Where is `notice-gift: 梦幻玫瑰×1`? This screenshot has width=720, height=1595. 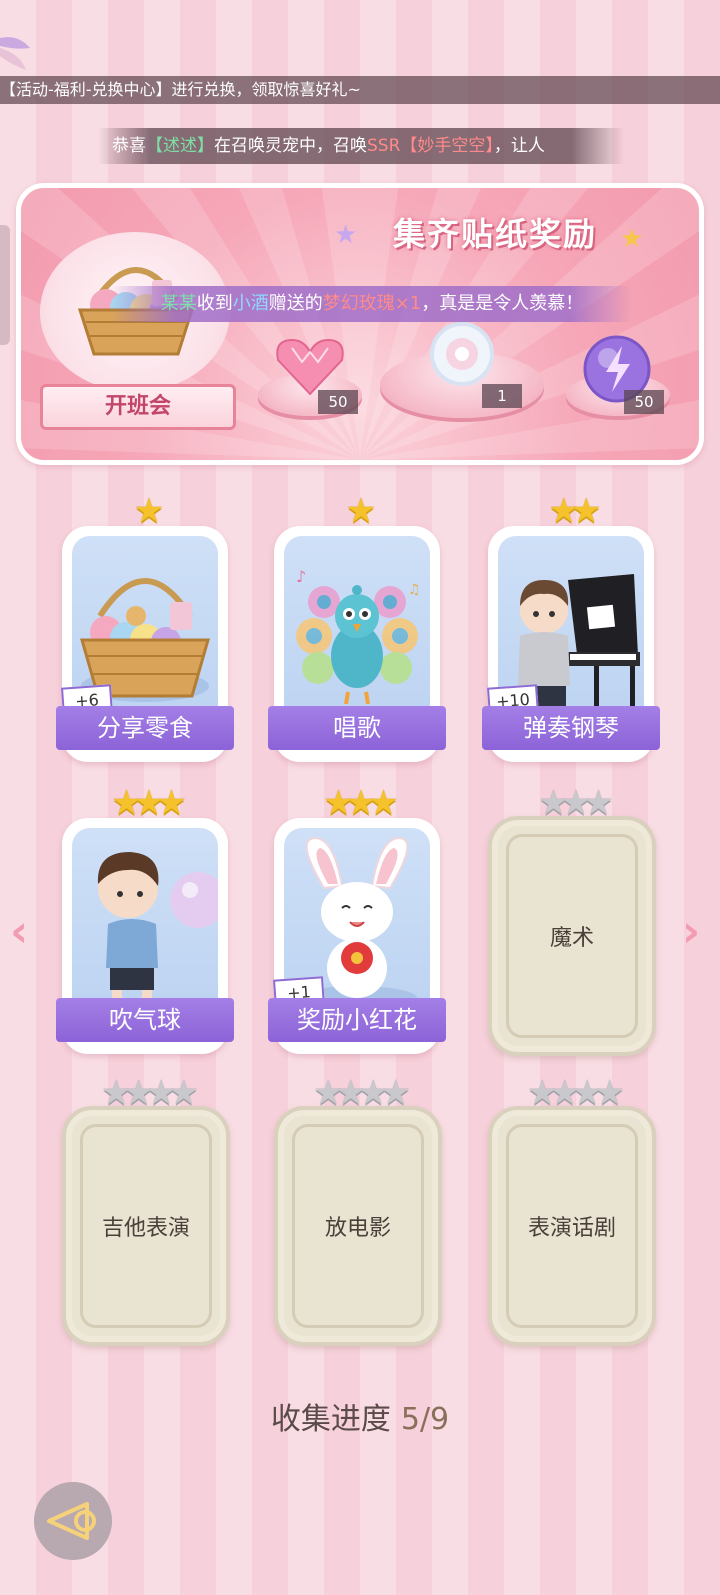 notice-gift: 梦幻玫瑰×1 is located at coordinates (372, 303).